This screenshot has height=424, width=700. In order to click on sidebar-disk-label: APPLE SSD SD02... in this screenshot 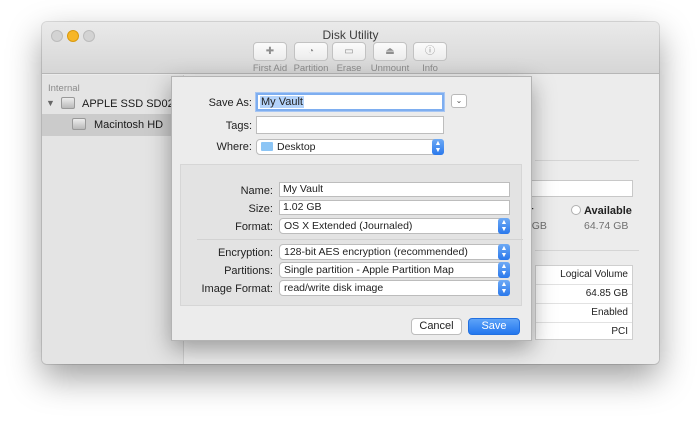, I will do `click(132, 104)`.